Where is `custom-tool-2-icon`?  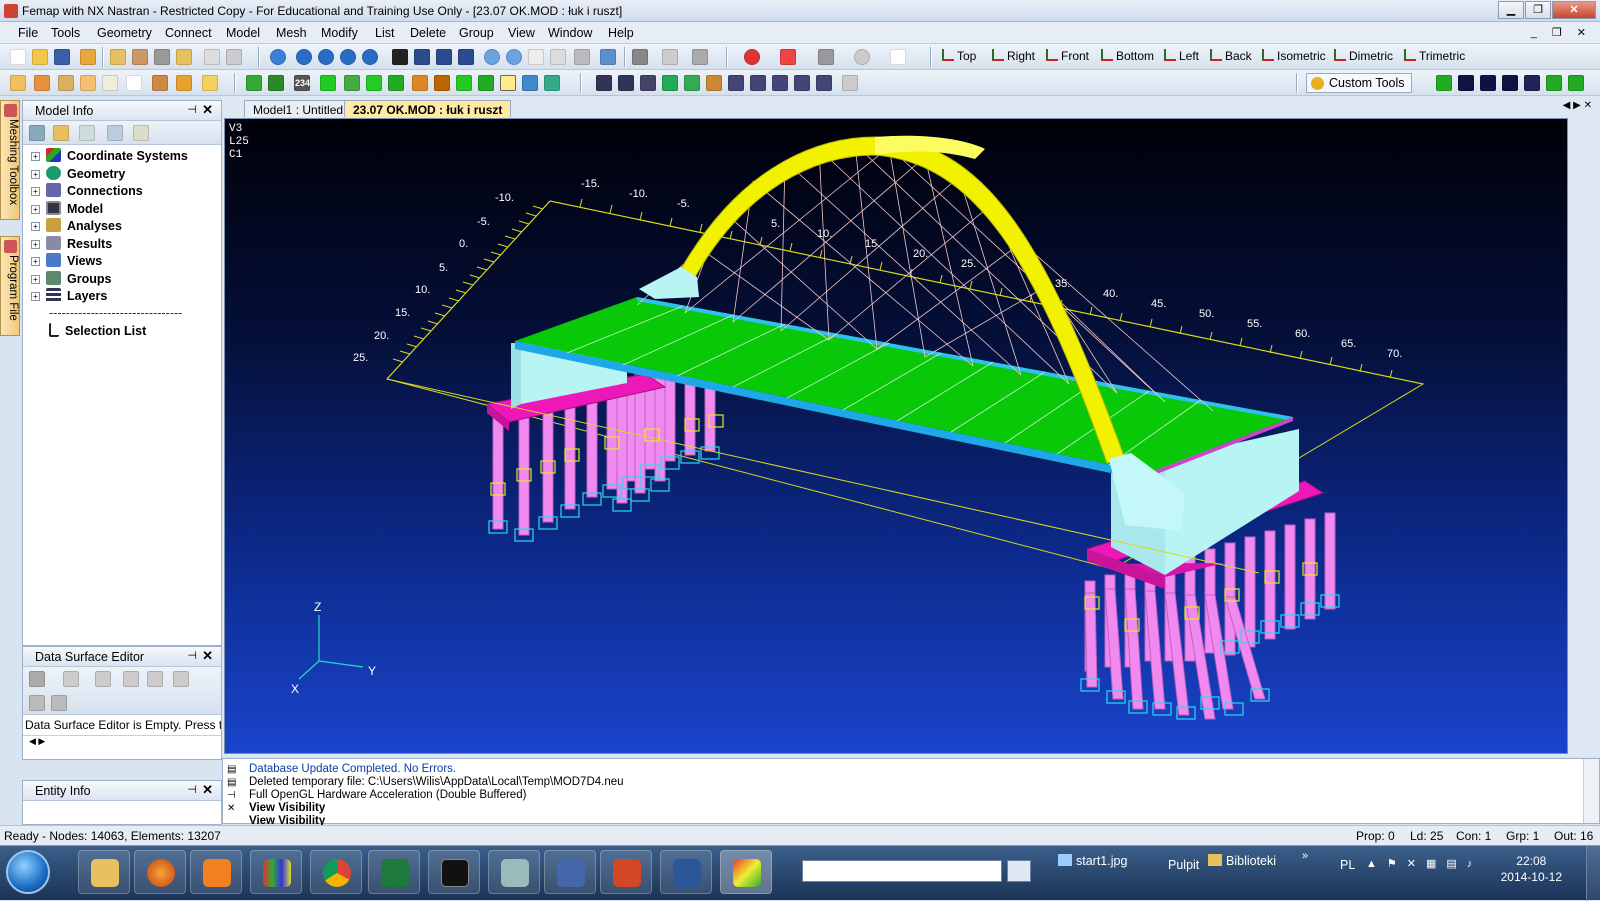 custom-tool-2-icon is located at coordinates (1466, 83).